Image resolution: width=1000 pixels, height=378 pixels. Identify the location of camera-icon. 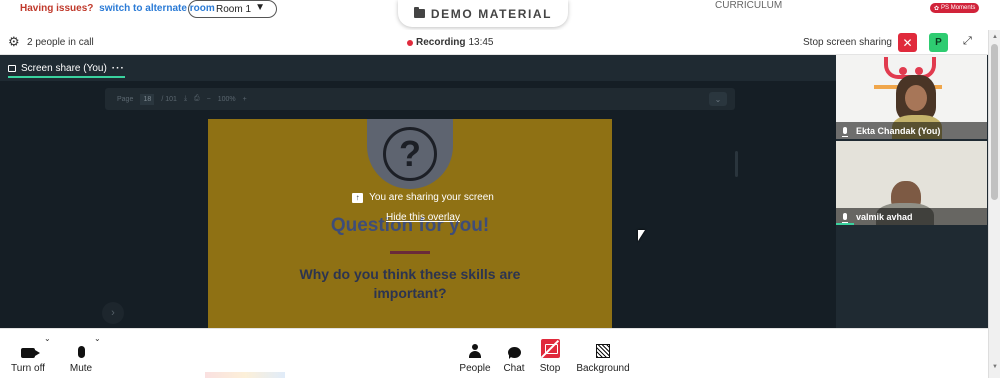
(30, 353).